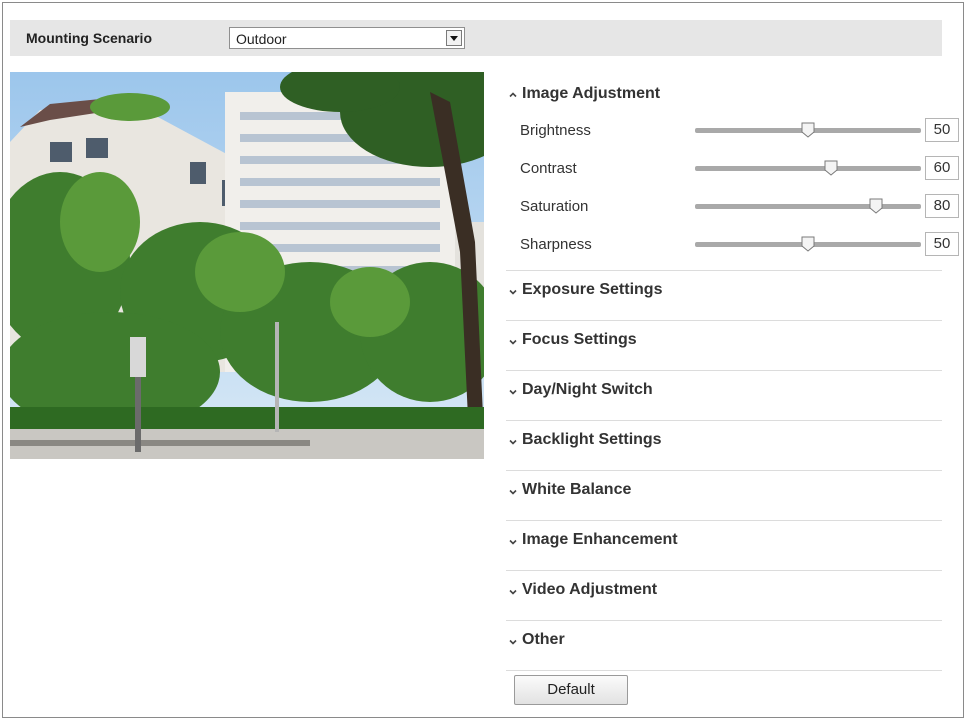 This screenshot has width=967, height=721. What do you see at coordinates (261, 39) in the screenshot?
I see `mounting-scenario-value: Outdoor` at bounding box center [261, 39].